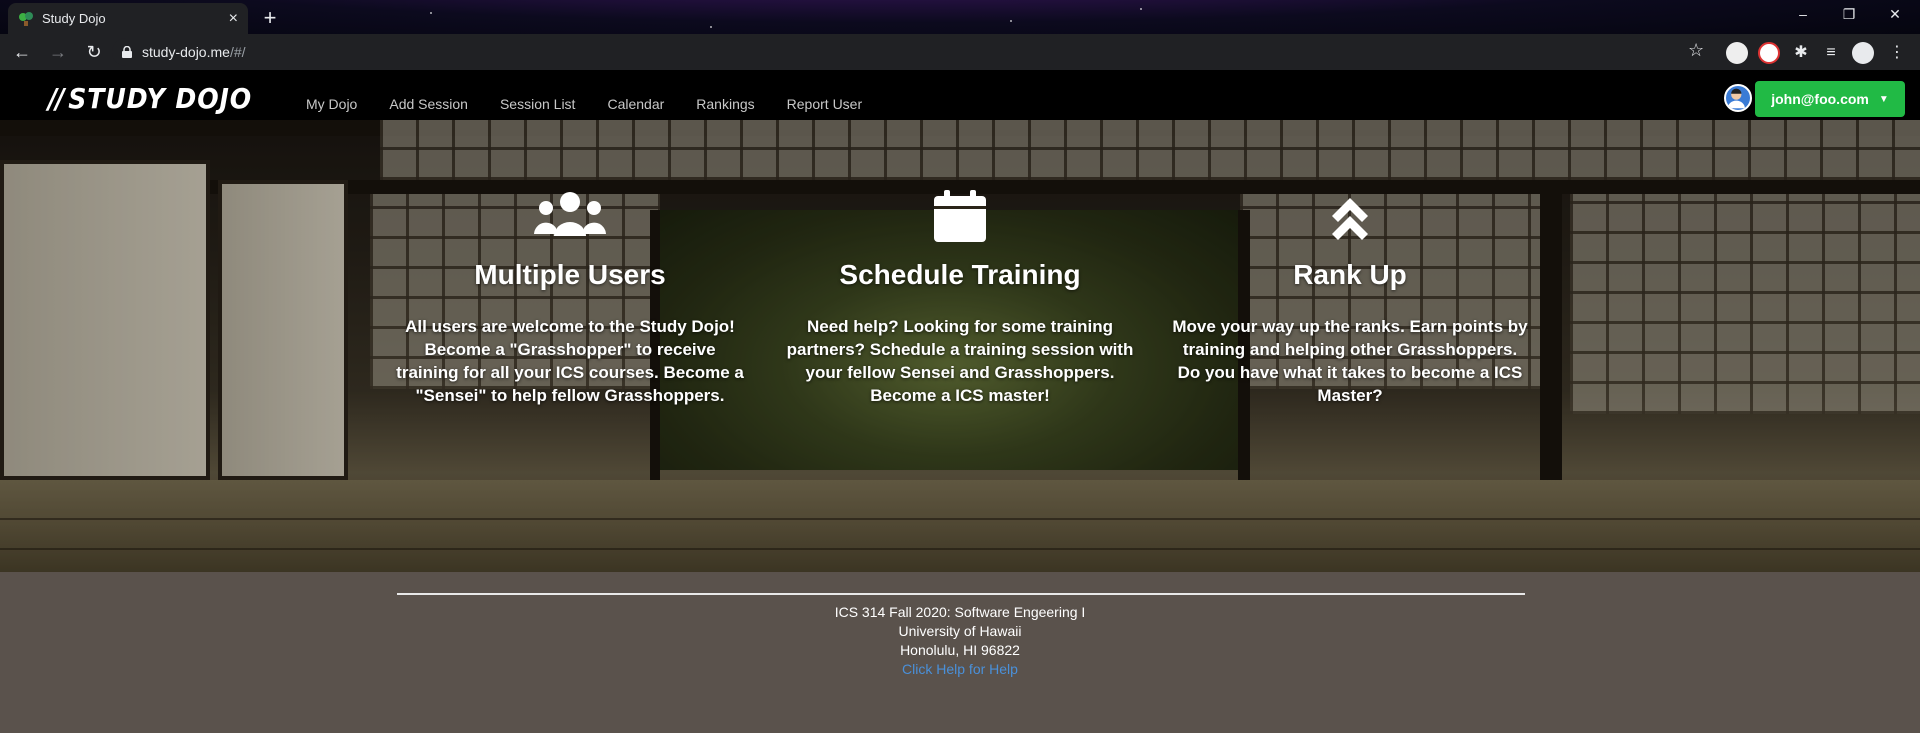  Describe the element at coordinates (127, 52) in the screenshot. I see `lock-icon` at that location.